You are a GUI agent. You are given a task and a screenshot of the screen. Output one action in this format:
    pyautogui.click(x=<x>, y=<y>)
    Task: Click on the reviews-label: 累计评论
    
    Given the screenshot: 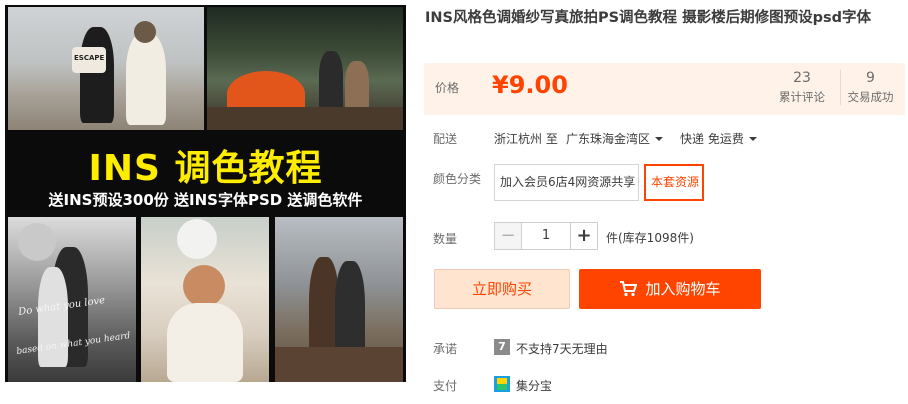 What is the action you would take?
    pyautogui.click(x=802, y=97)
    